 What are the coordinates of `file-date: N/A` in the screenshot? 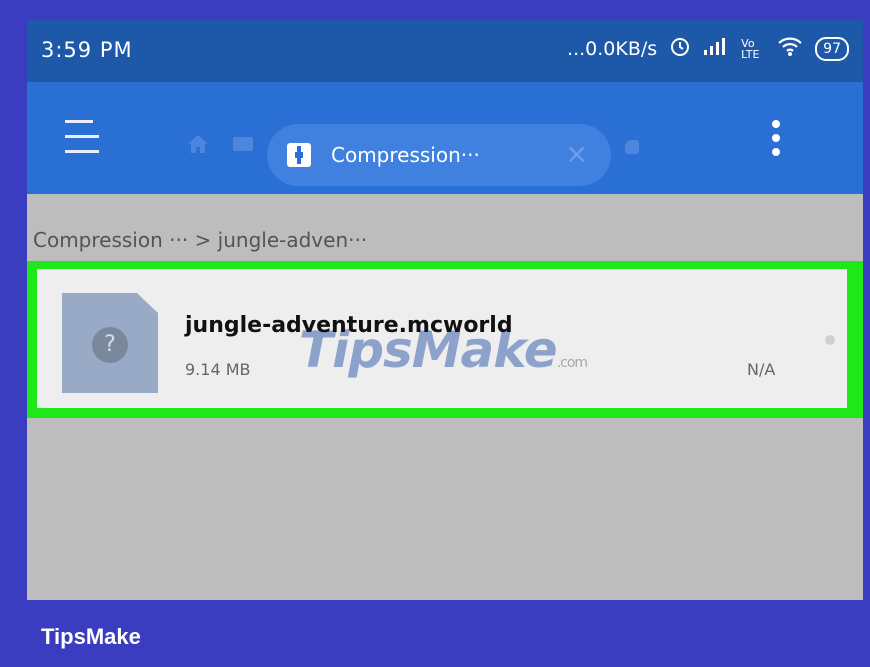 It's located at (761, 369).